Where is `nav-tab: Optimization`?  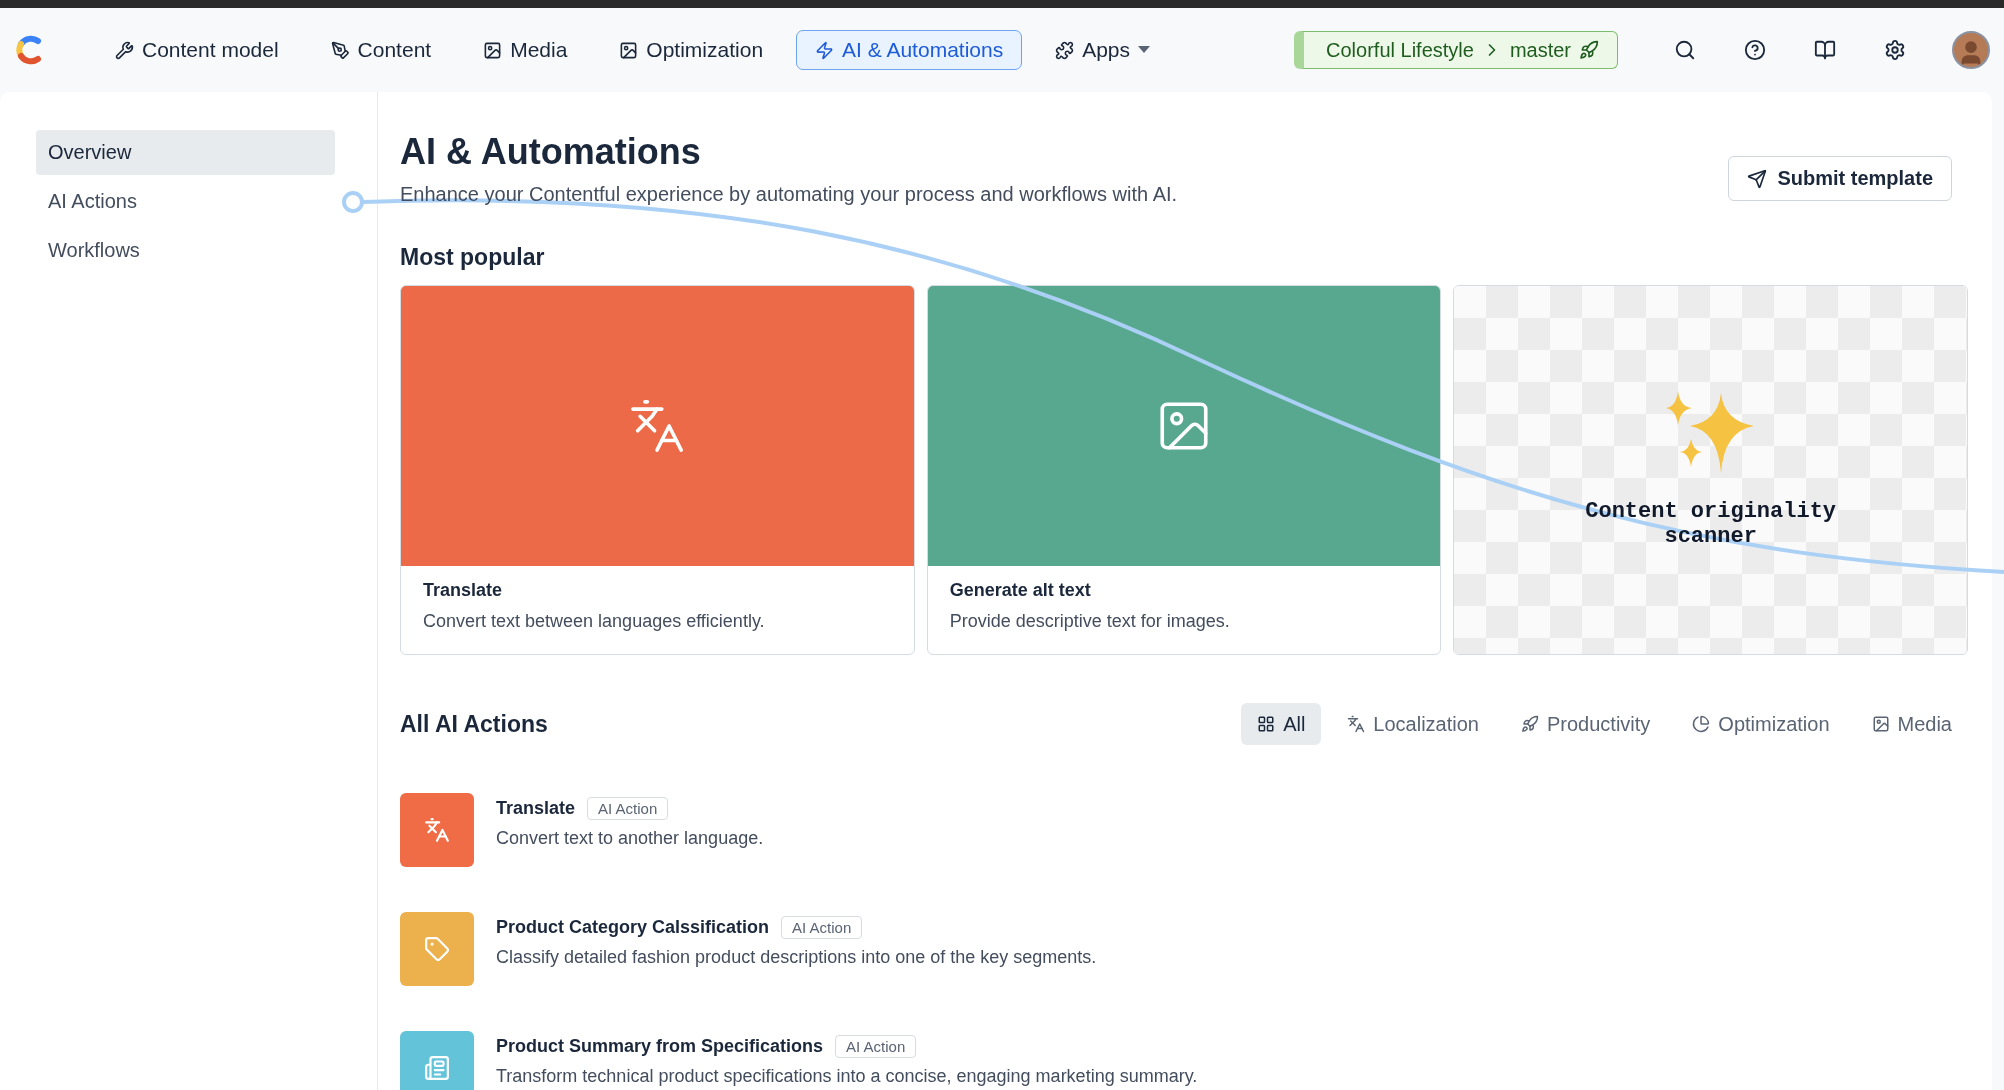
nav-tab: Optimization is located at coordinates (691, 50).